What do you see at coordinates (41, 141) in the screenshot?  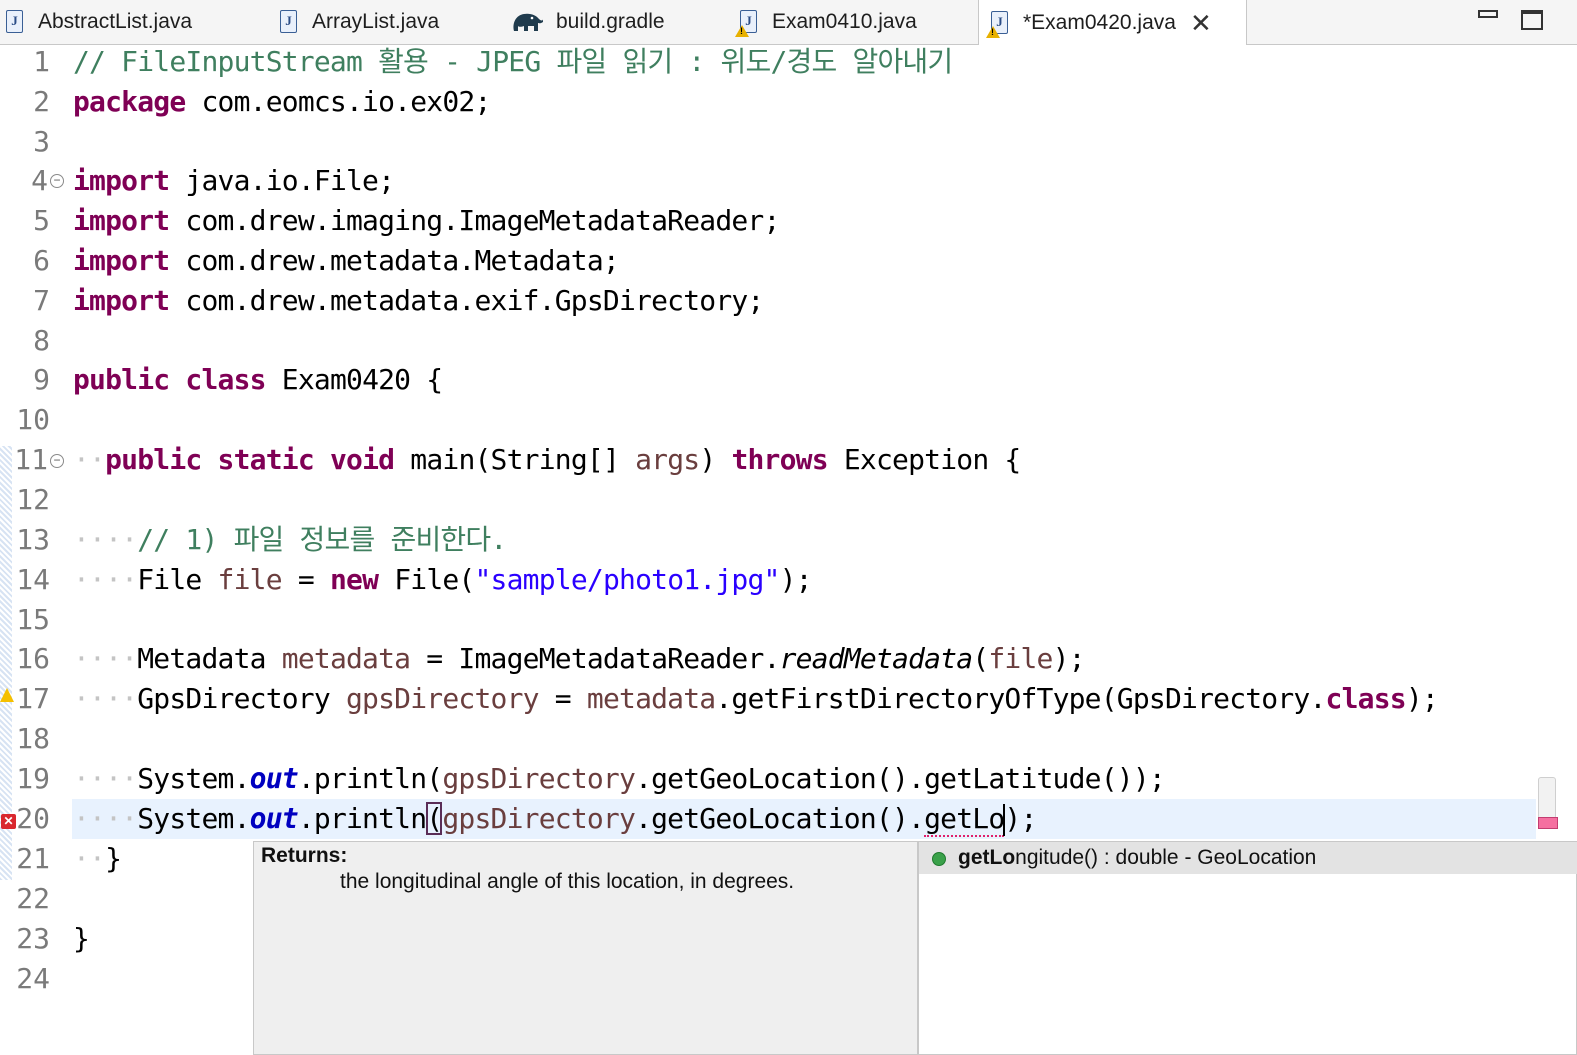 I see `line-number: 3` at bounding box center [41, 141].